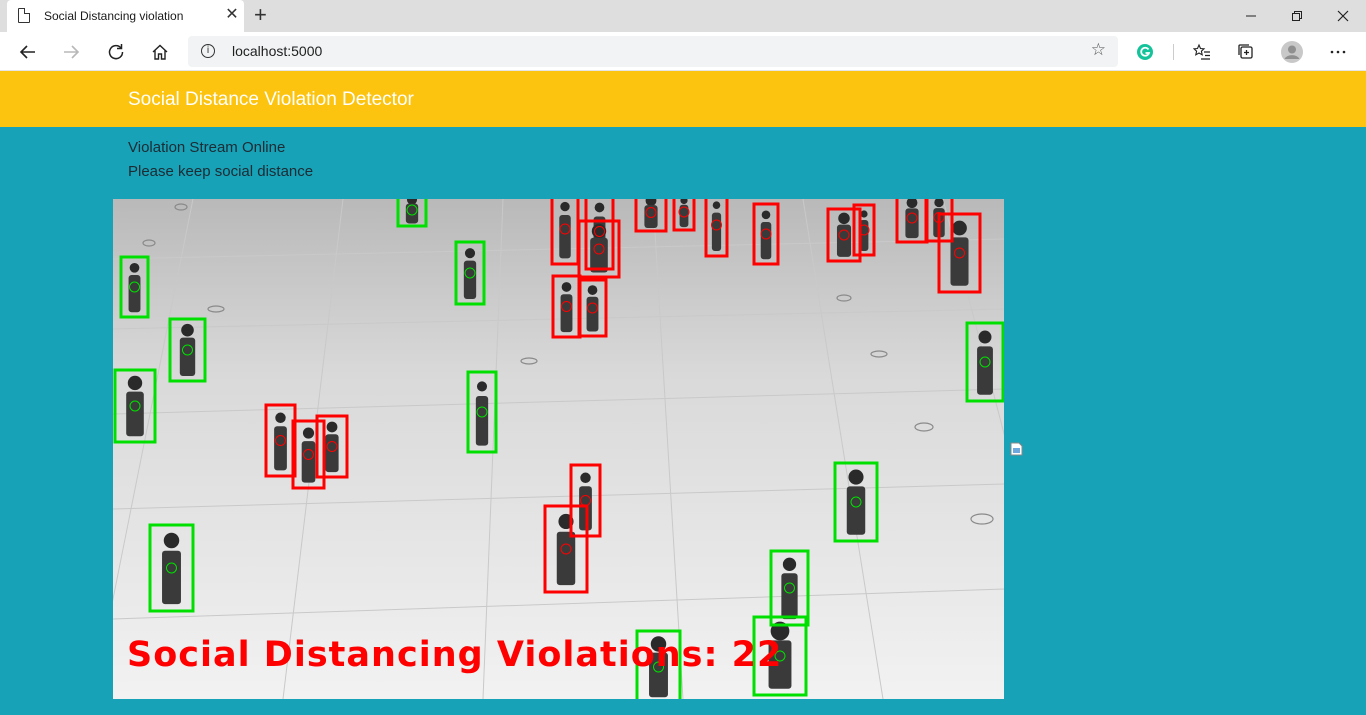 The width and height of the screenshot is (1366, 715). I want to click on refresh-icon, so click(116, 52).